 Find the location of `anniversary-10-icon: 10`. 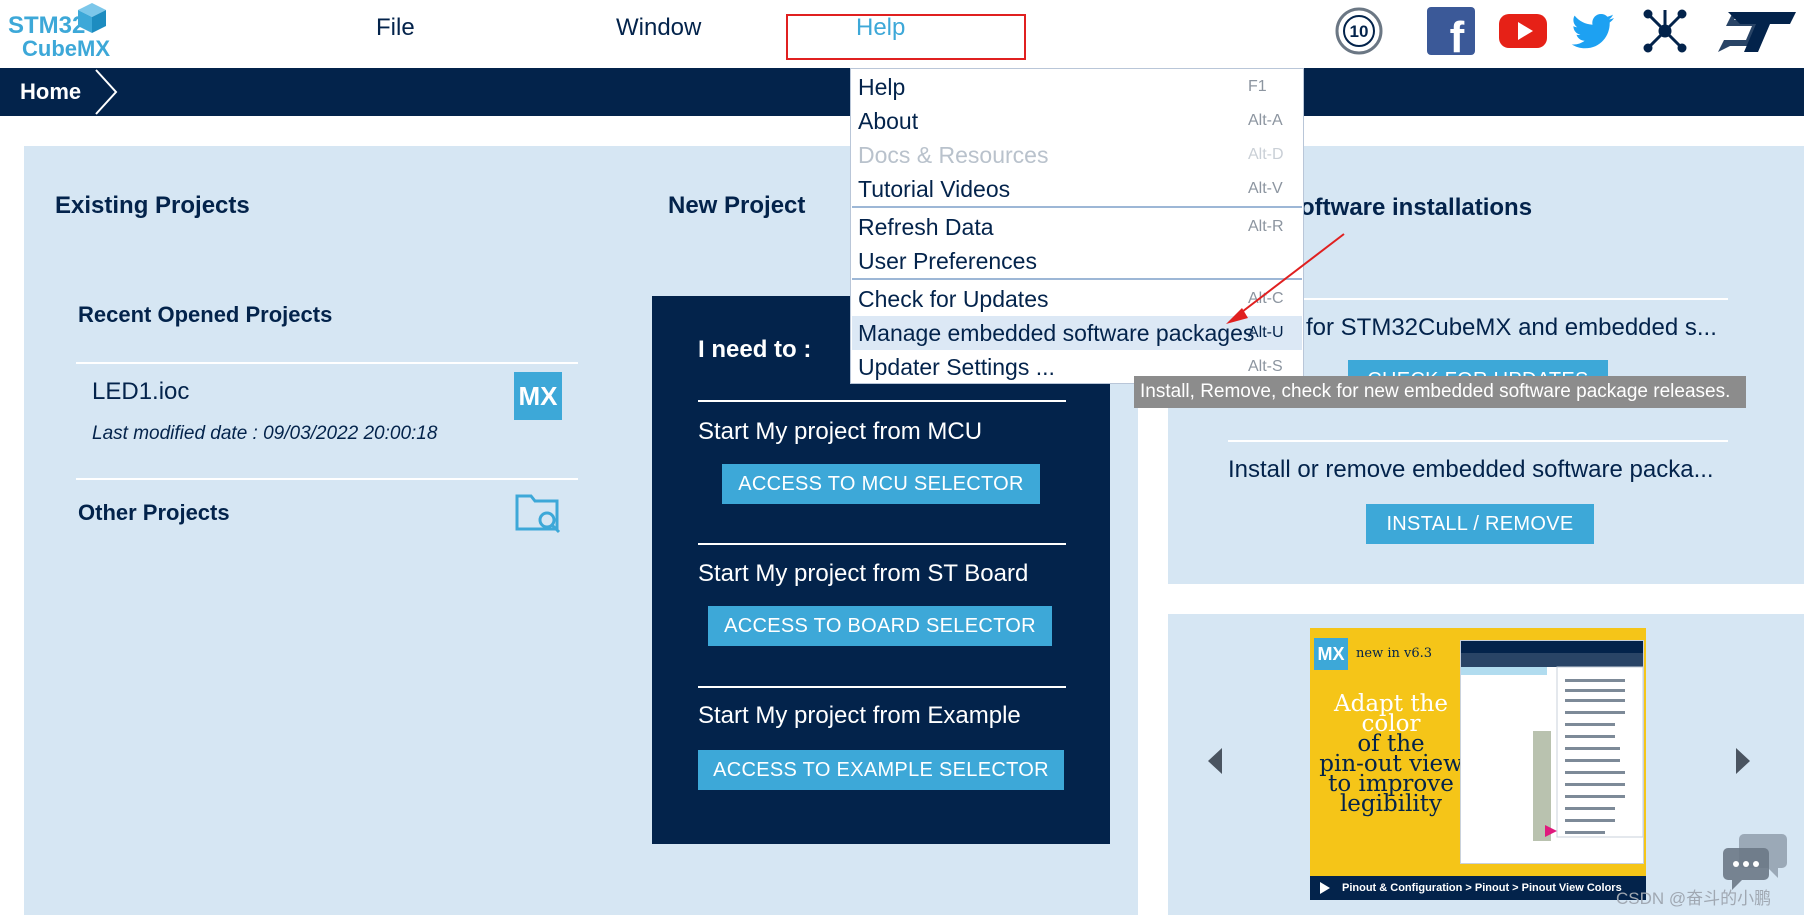

anniversary-10-icon: 10 is located at coordinates (1359, 31).